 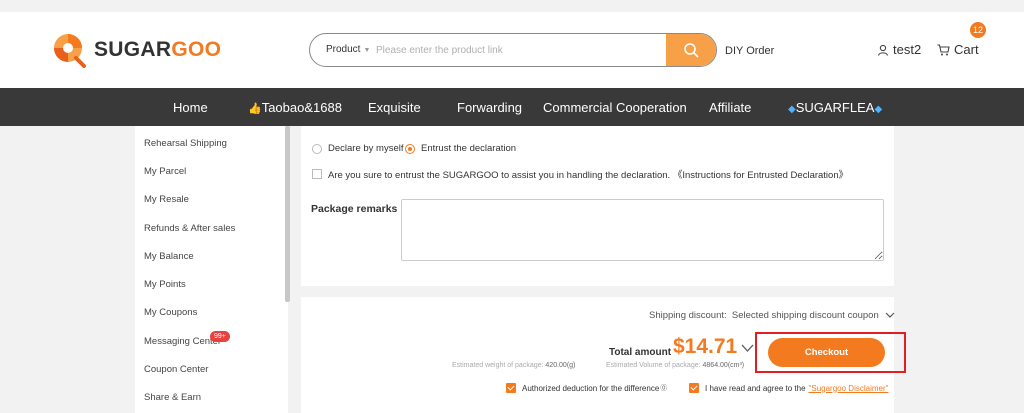 I want to click on estimated-weight: Estimated weight of package: 420.00(g), so click(x=514, y=365).